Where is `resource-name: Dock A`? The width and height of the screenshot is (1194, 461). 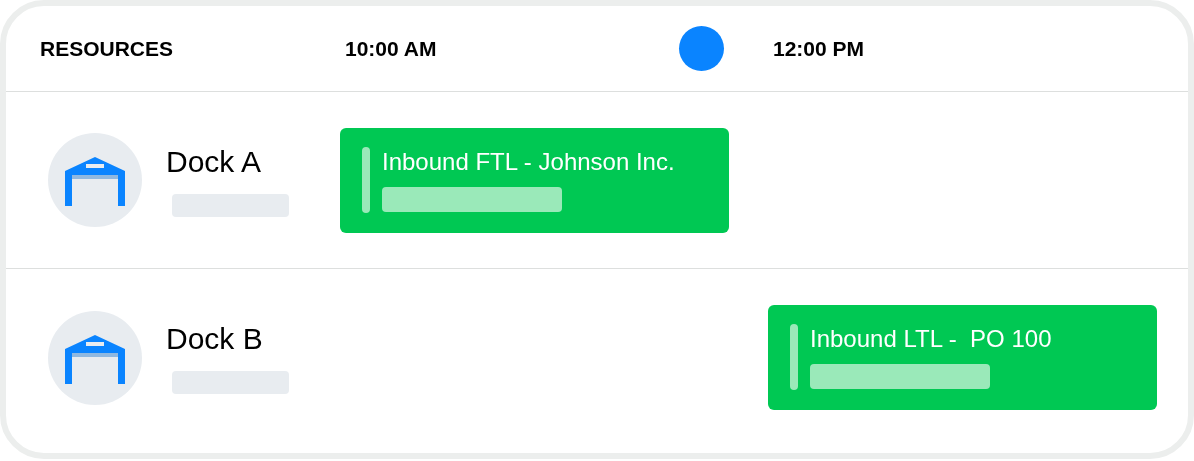
resource-name: Dock A is located at coordinates (214, 161).